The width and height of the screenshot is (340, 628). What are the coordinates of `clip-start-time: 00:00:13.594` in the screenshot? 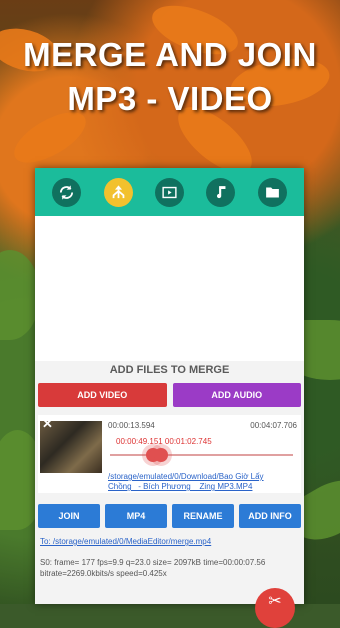 It's located at (131, 425).